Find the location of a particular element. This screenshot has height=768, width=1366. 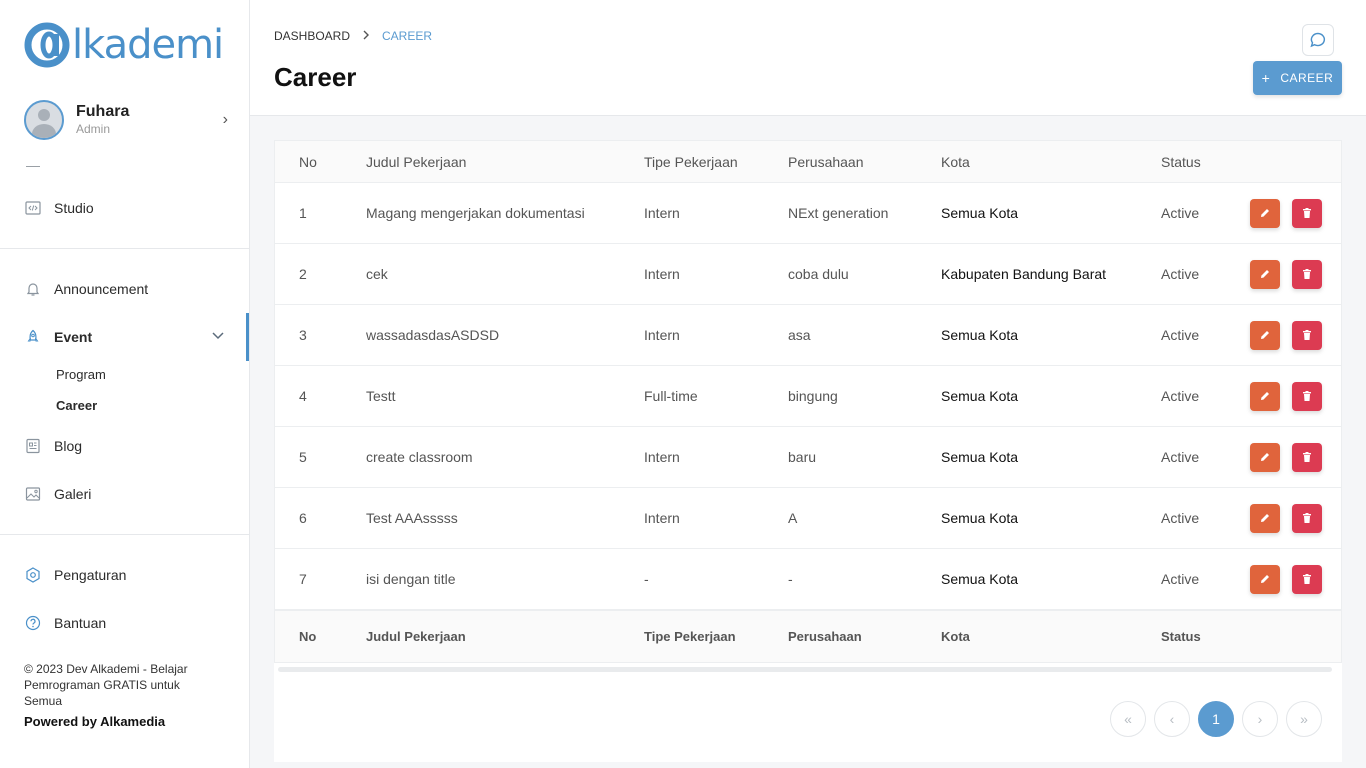

sidebar-item-label: Blog is located at coordinates (68, 446).